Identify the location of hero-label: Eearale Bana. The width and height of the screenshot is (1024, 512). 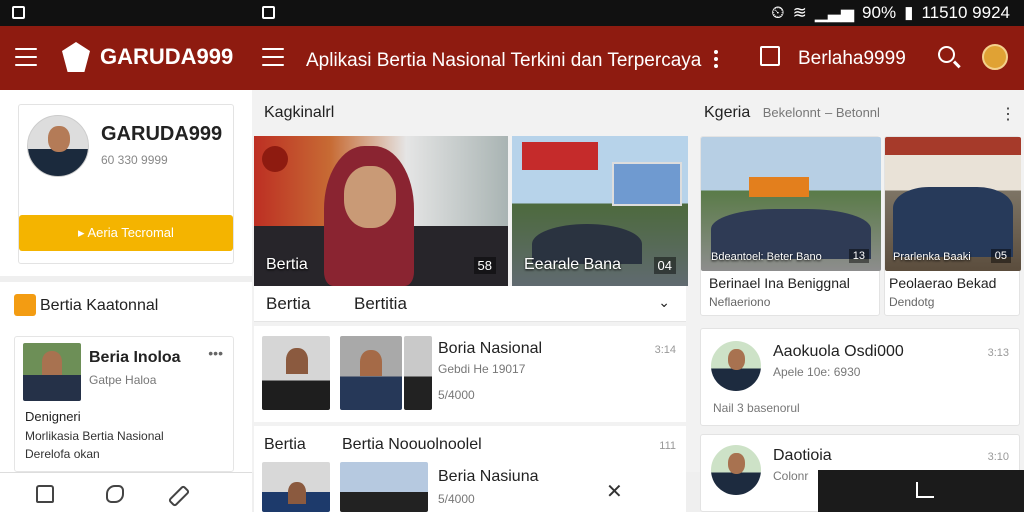
(572, 264).